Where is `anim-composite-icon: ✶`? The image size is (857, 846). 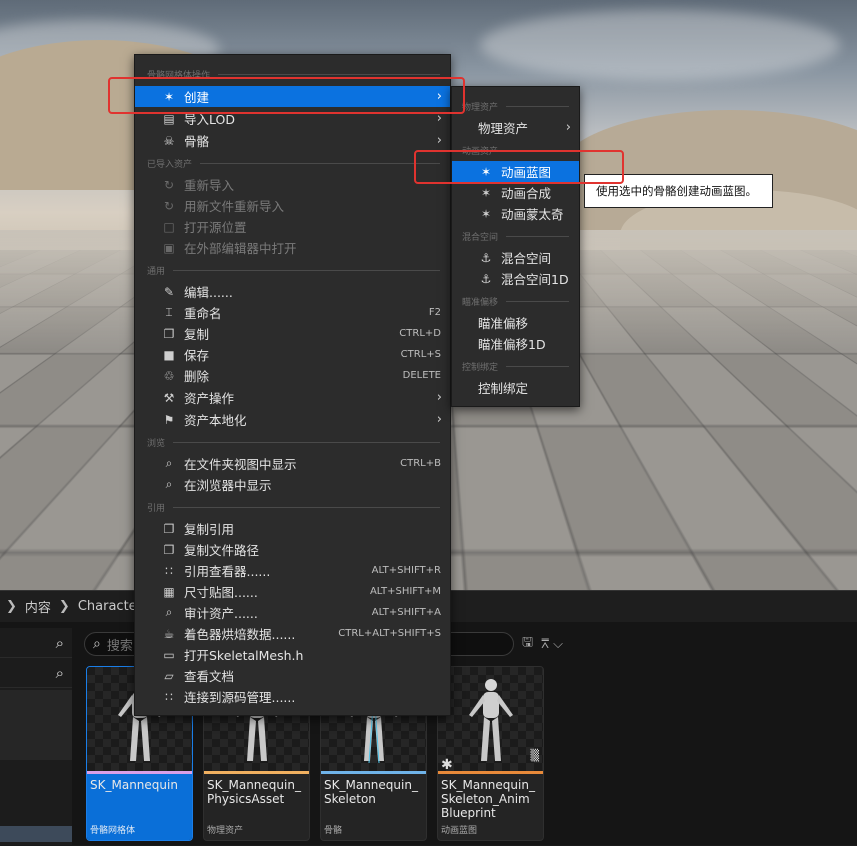
anim-composite-icon: ✶ is located at coordinates (486, 193).